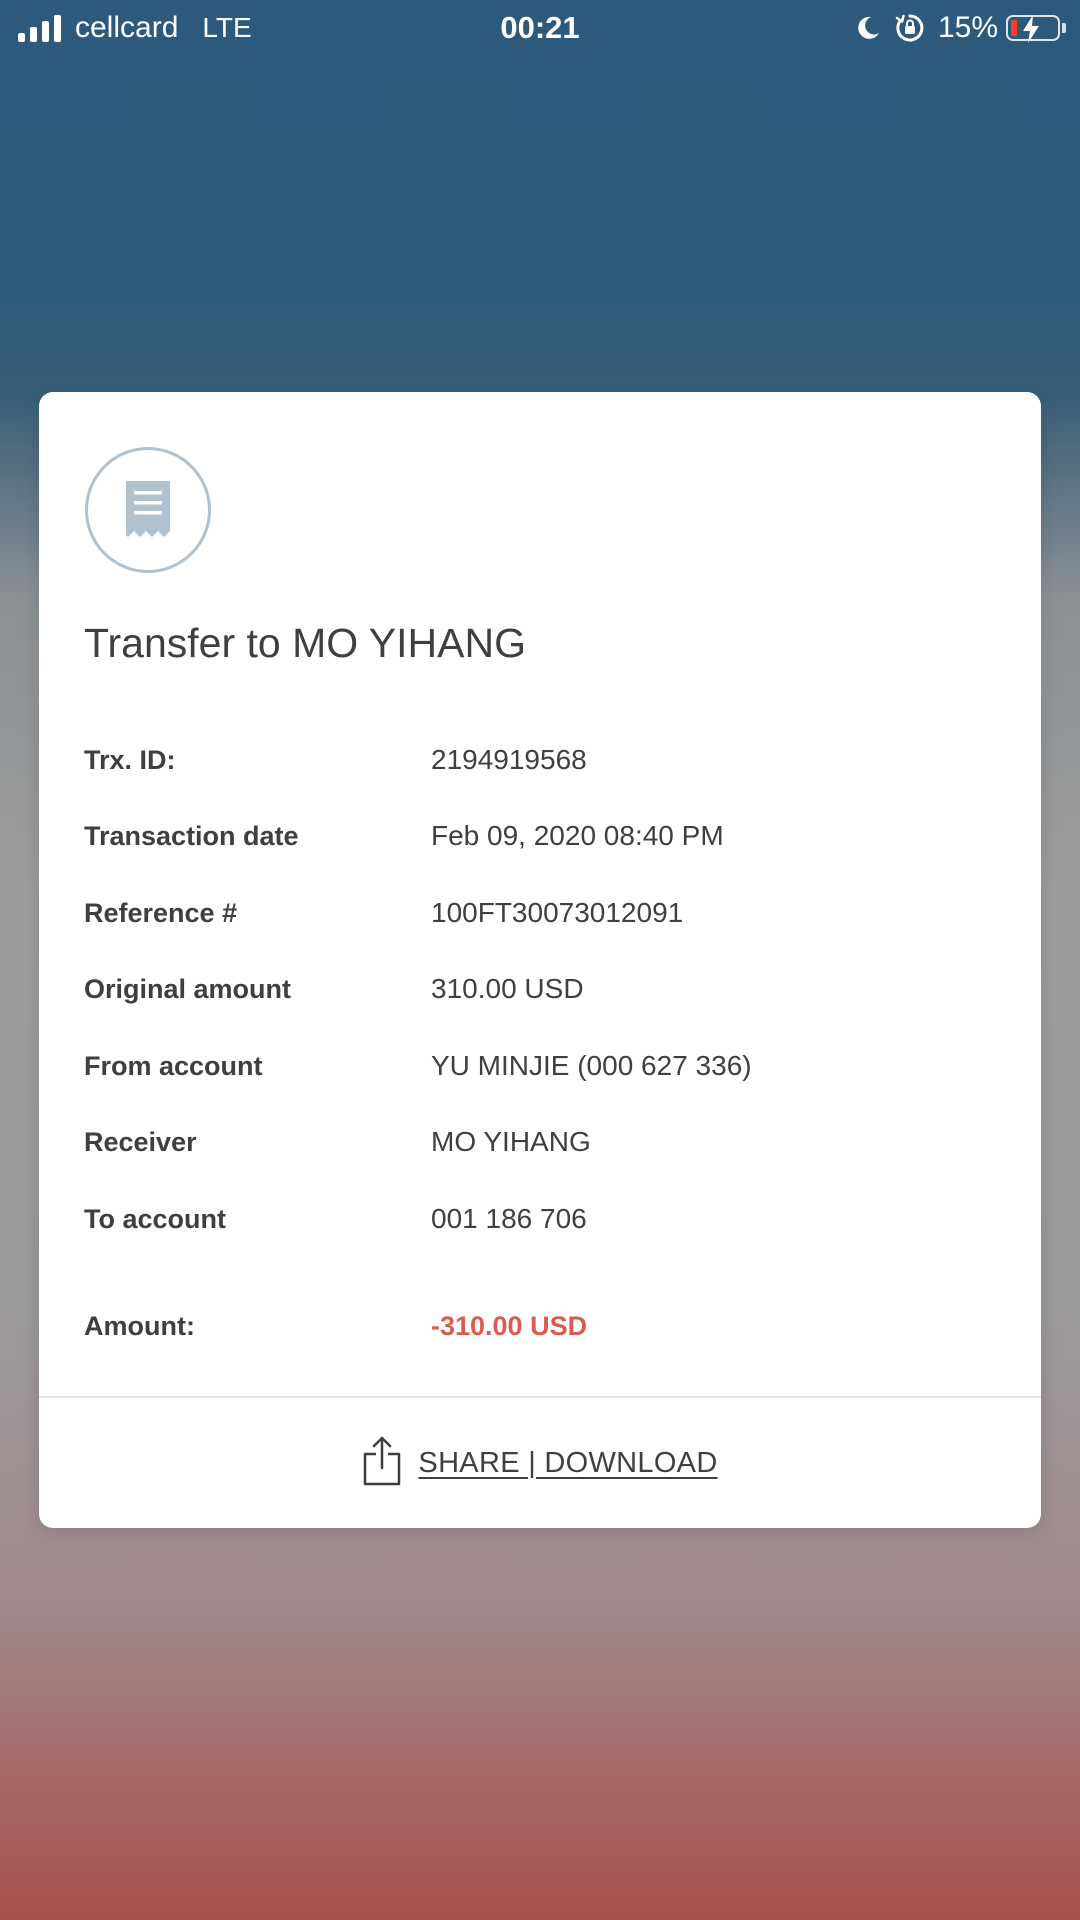  Describe the element at coordinates (507, 988) in the screenshot. I see `detail-value: 310.00 USD` at that location.